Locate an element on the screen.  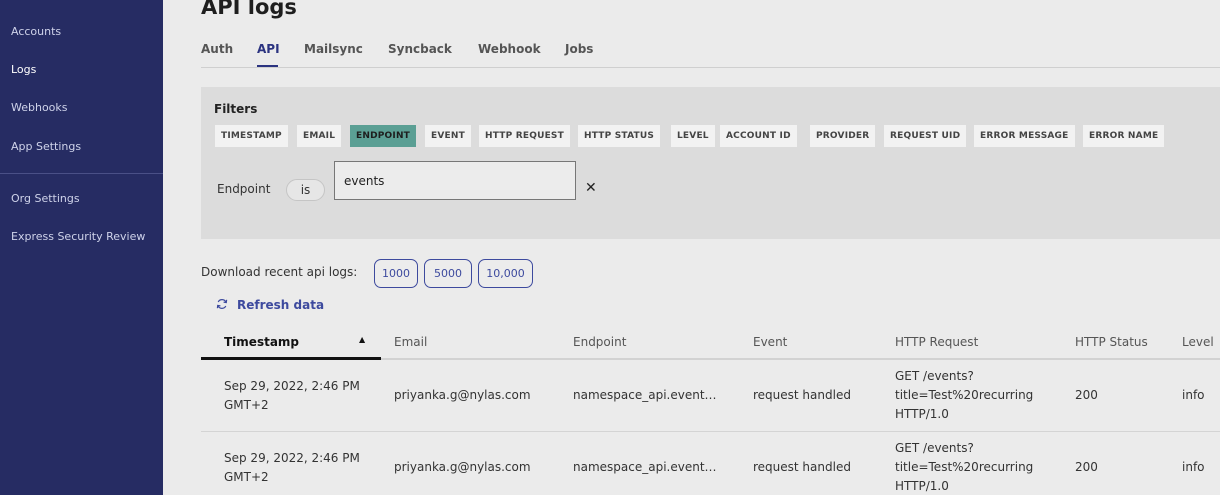
tab-api: API is located at coordinates (268, 49).